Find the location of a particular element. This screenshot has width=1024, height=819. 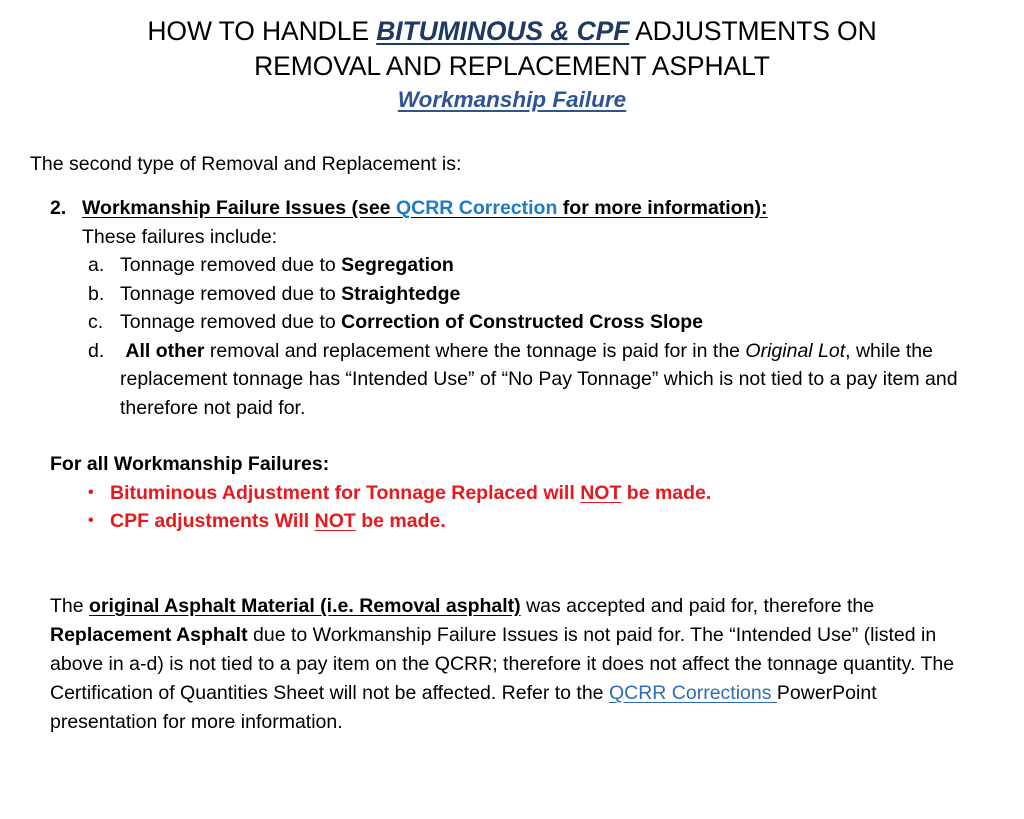

alert-bullet-cpf-text: CPF adjustments Will NOT be made. is located at coordinates (557, 521).